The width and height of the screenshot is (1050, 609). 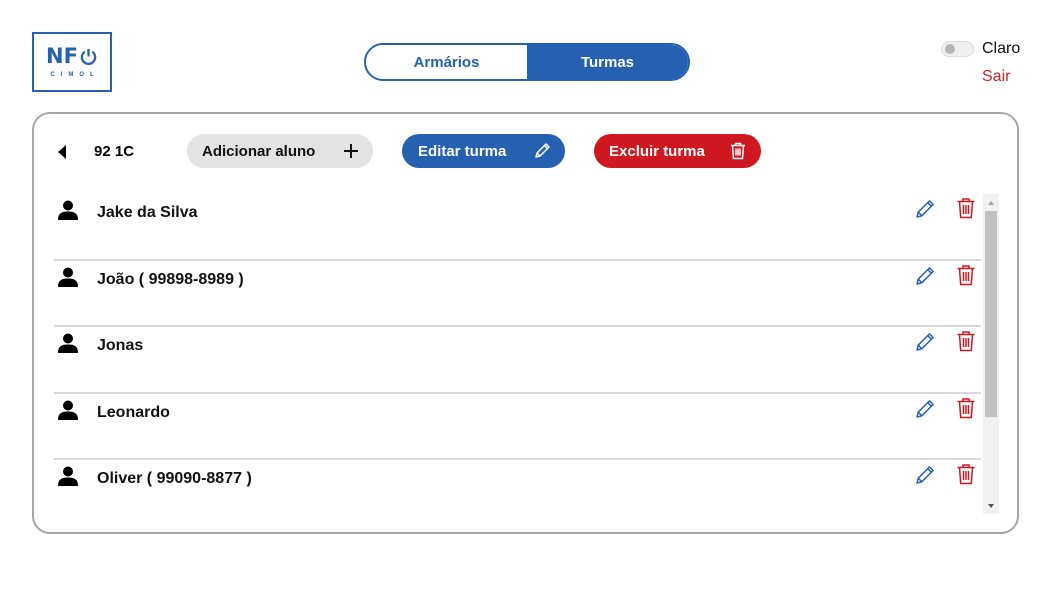 I want to click on add-student-button: Adicionar aluno, so click(x=280, y=151).